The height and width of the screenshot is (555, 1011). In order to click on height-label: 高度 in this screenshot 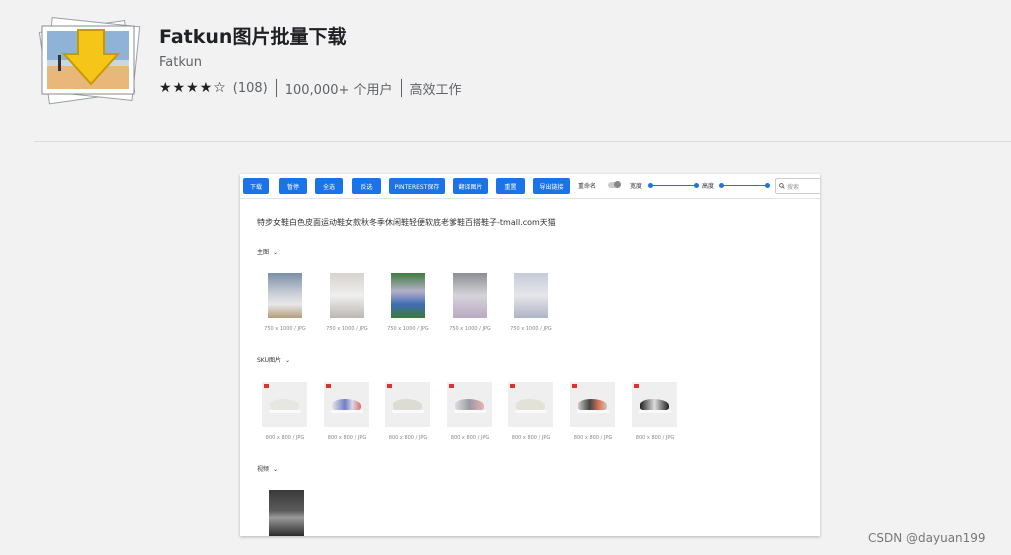, I will do `click(708, 186)`.